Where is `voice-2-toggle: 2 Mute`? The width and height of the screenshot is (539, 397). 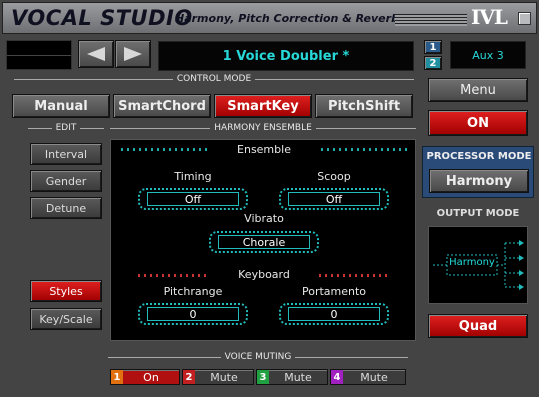
voice-2-toggle: 2 Mute is located at coordinates (218, 377).